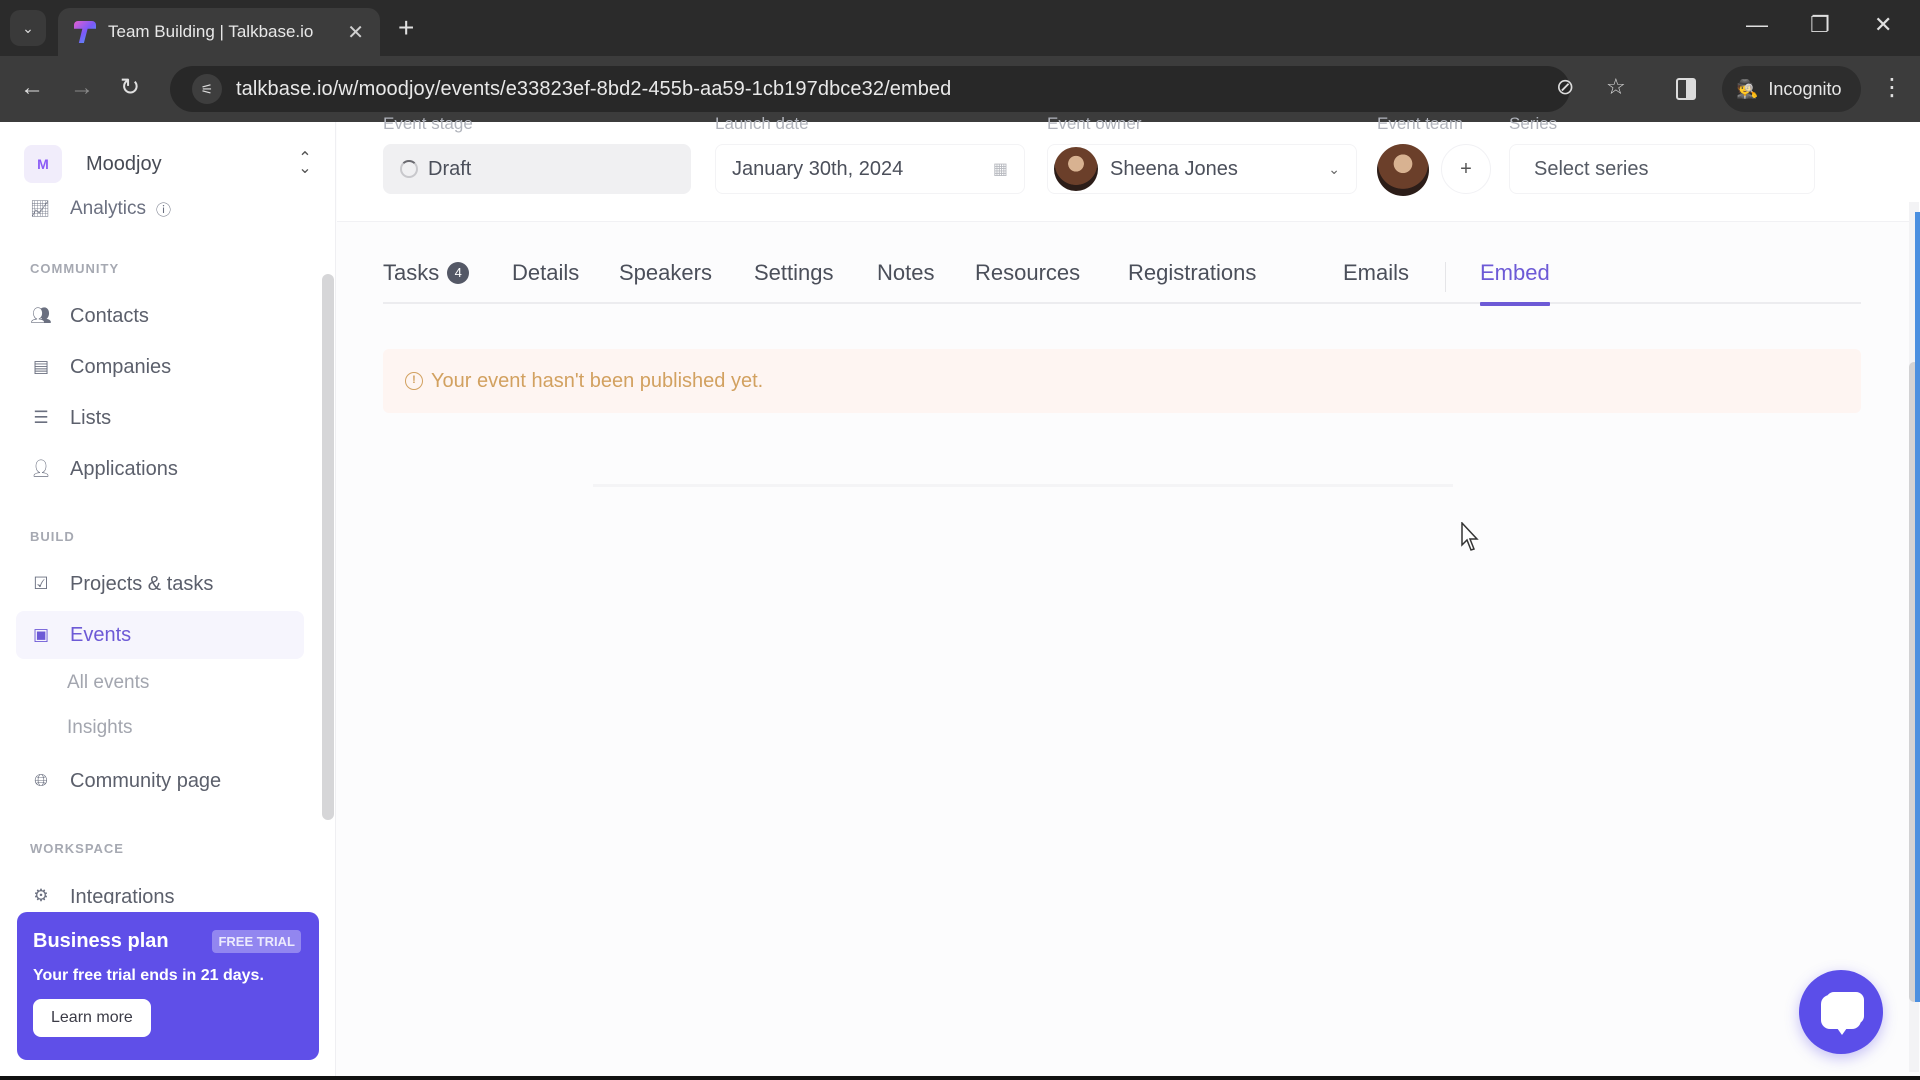 The image size is (1920, 1080). Describe the element at coordinates (1000, 169) in the screenshot. I see `calendar-icon: ▦` at that location.